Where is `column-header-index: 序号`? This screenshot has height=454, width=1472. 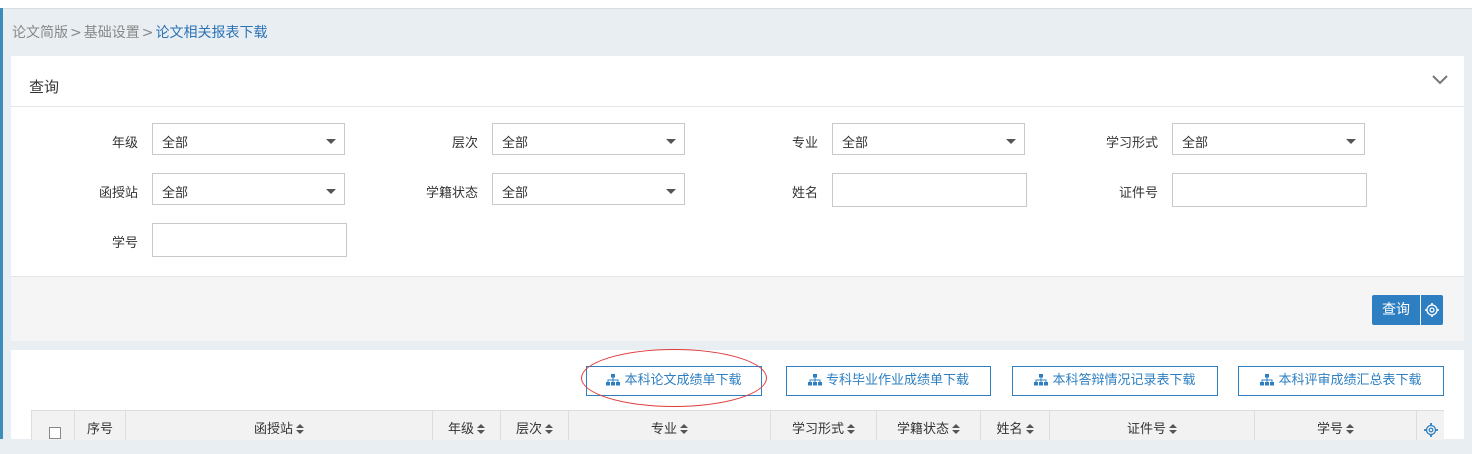 column-header-index: 序号 is located at coordinates (99, 425).